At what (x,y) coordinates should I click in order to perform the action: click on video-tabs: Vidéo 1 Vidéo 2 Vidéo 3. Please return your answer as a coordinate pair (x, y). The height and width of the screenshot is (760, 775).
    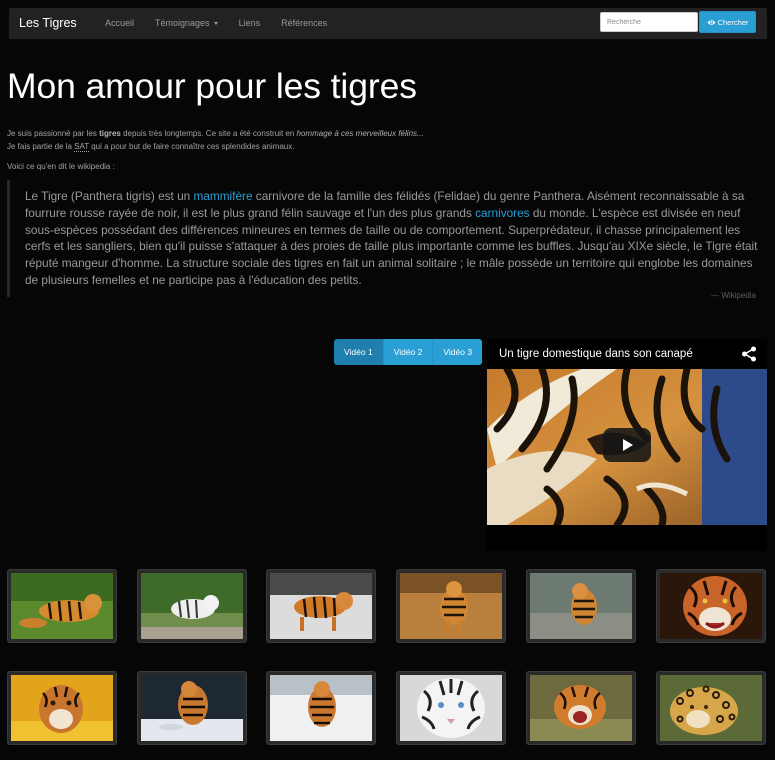
    Looking at the image, I should click on (408, 352).